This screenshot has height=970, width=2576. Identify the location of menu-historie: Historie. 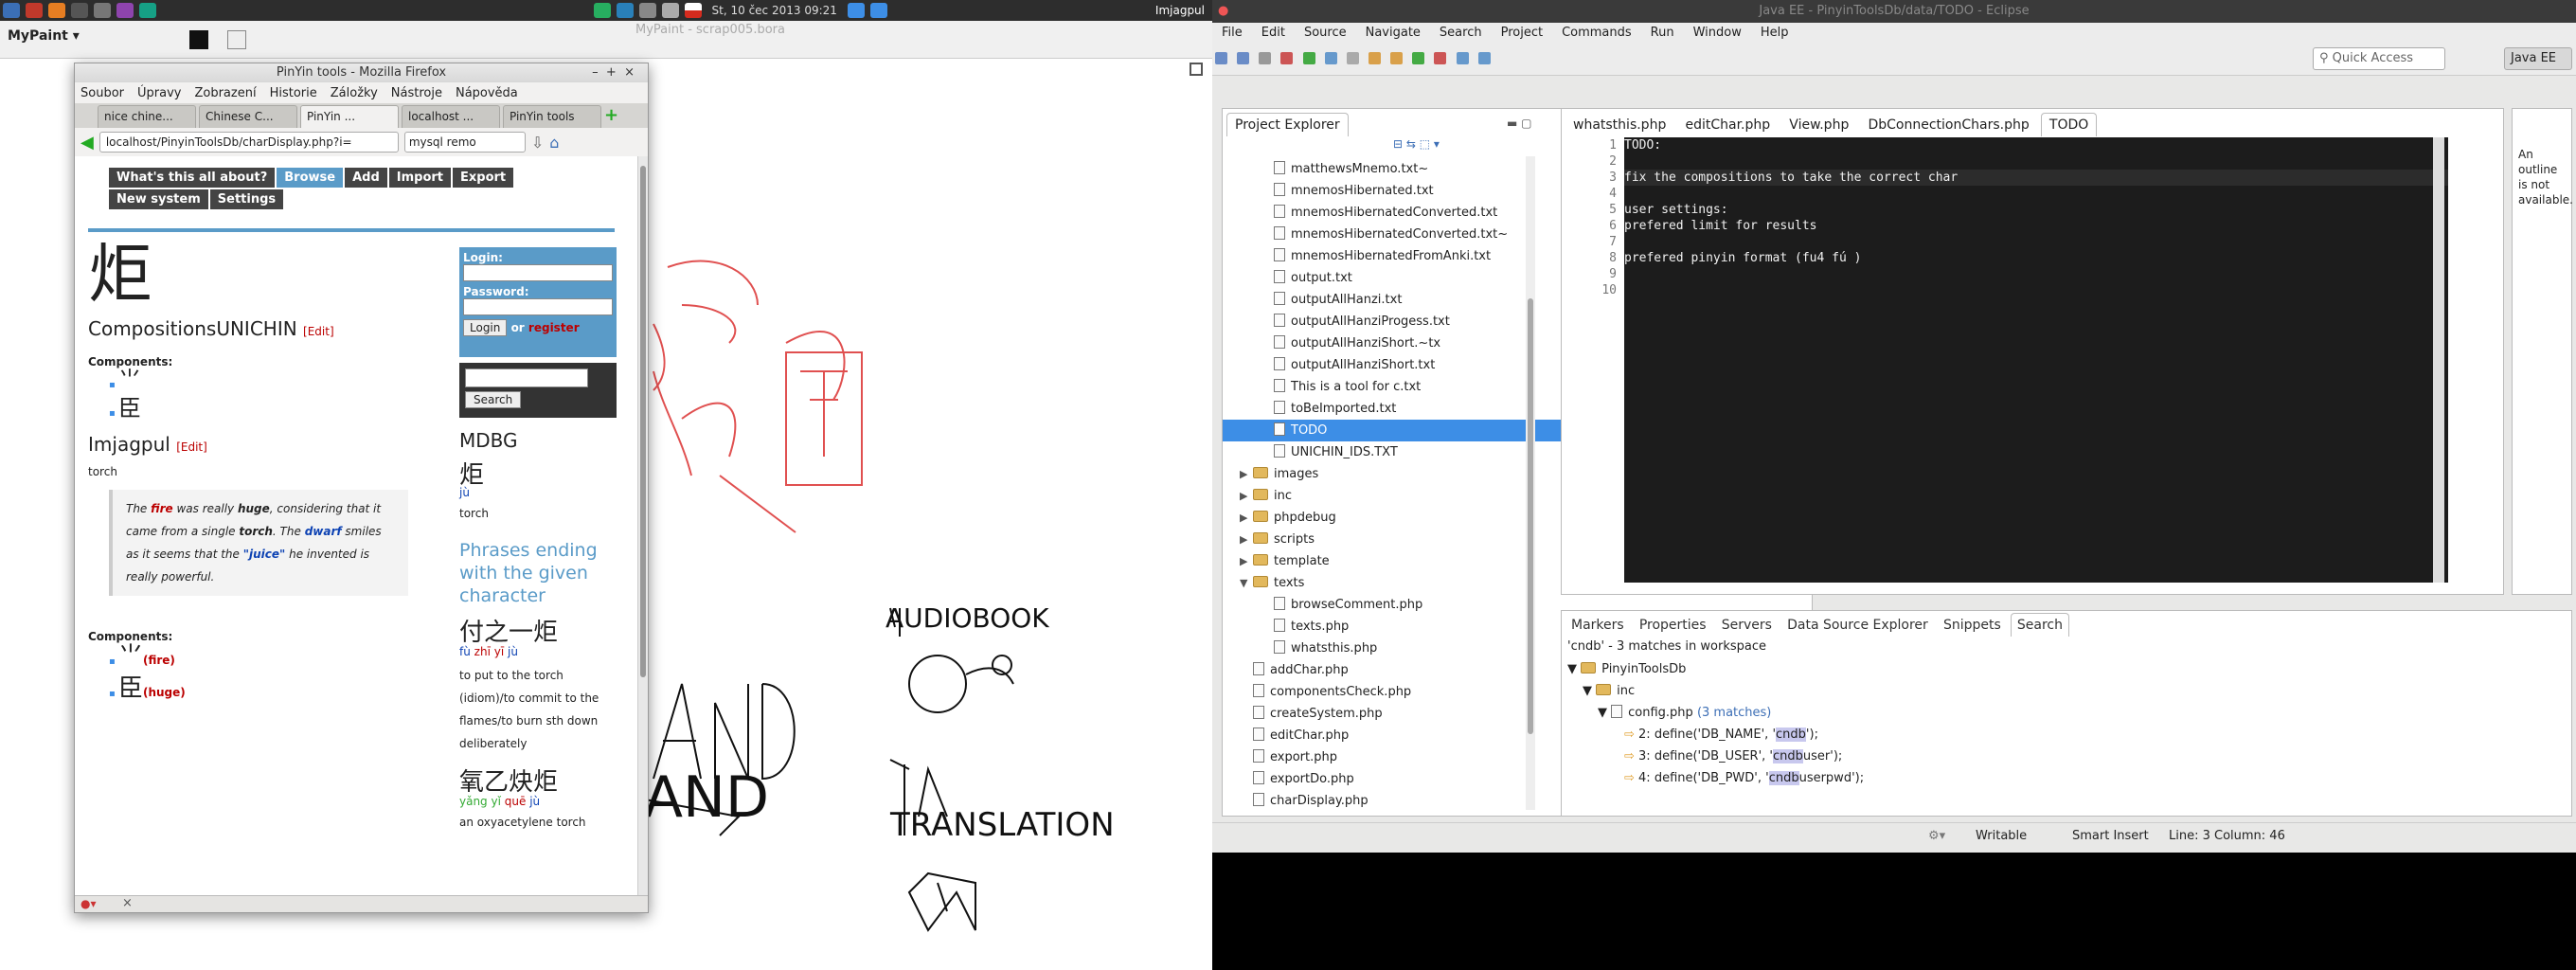
(293, 93).